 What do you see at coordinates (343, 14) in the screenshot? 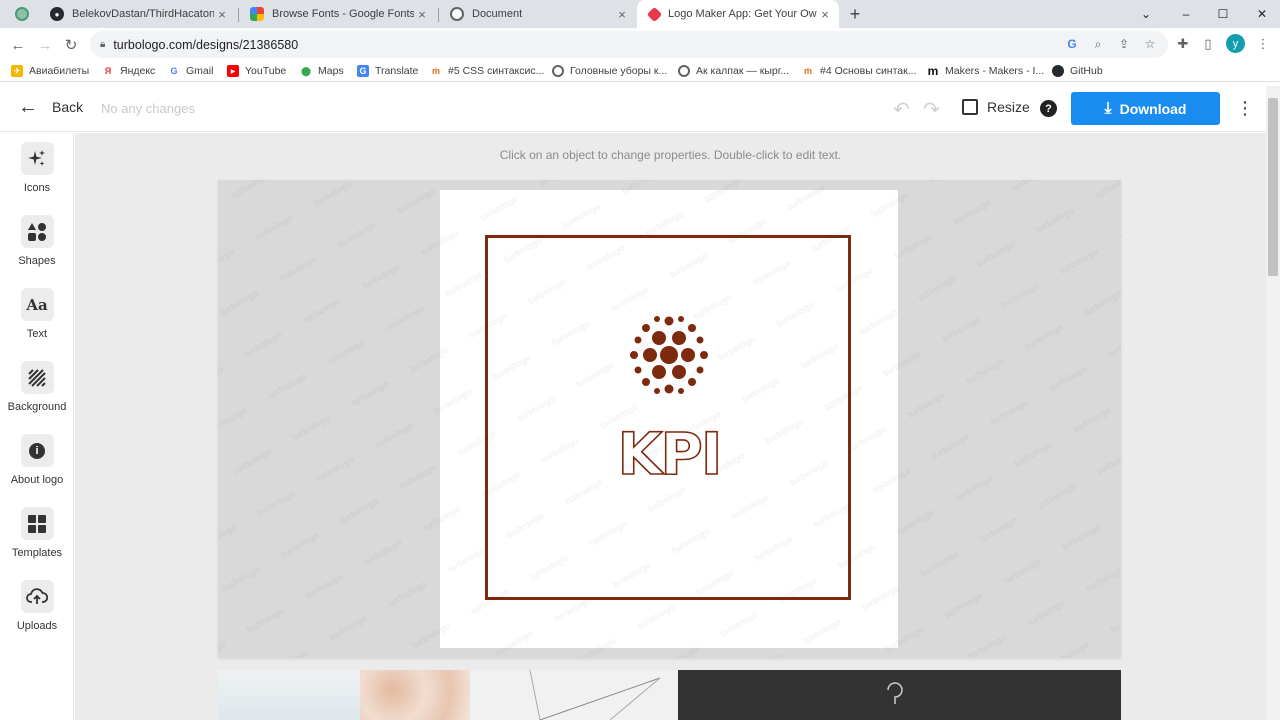
I see `tab-title: Browse Fonts - Google Fonts` at bounding box center [343, 14].